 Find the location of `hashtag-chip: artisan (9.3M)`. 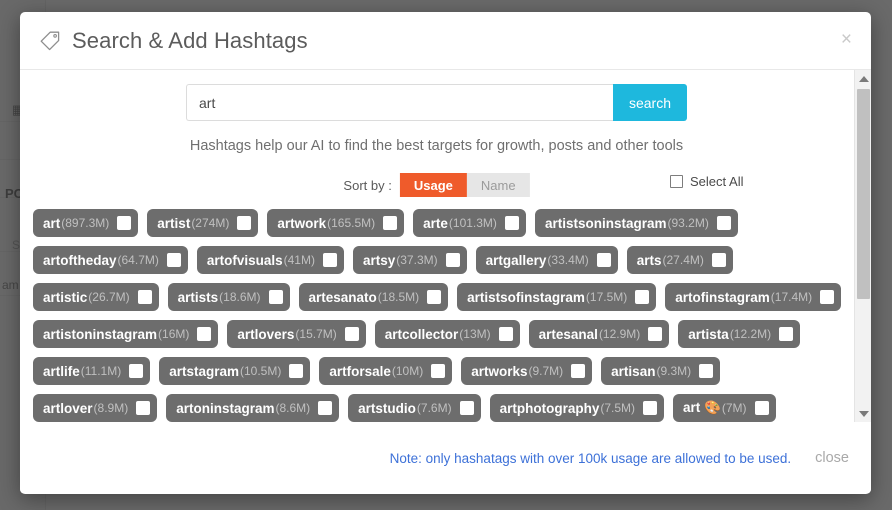

hashtag-chip: artisan (9.3M) is located at coordinates (661, 371).